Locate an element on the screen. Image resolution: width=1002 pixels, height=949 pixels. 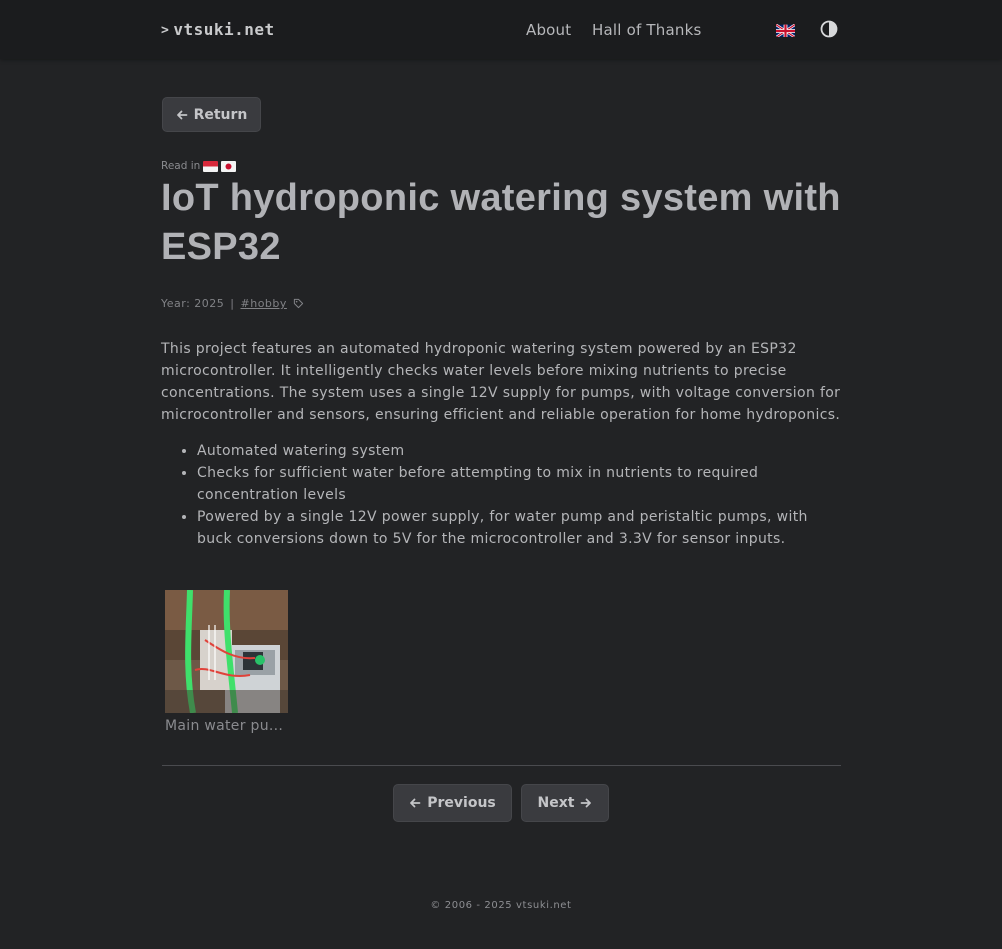
nav-link-hall-of-thanks: Hall of Thanks is located at coordinates (646, 30).